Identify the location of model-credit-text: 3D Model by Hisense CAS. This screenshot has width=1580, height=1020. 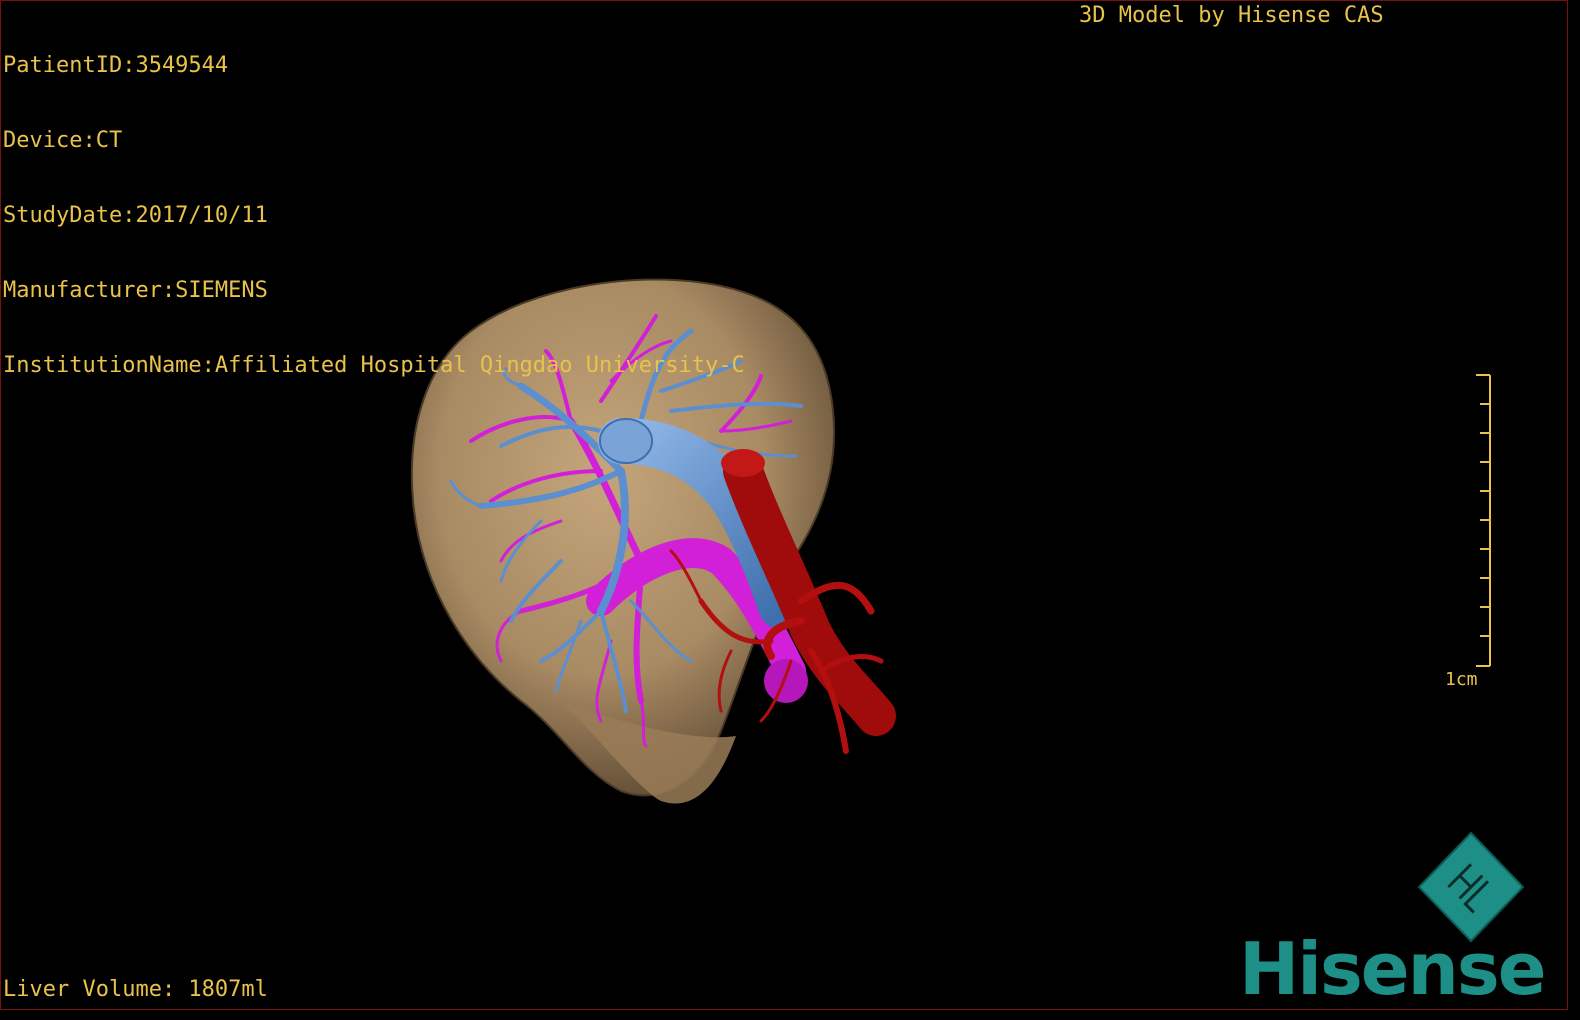
(1231, 15).